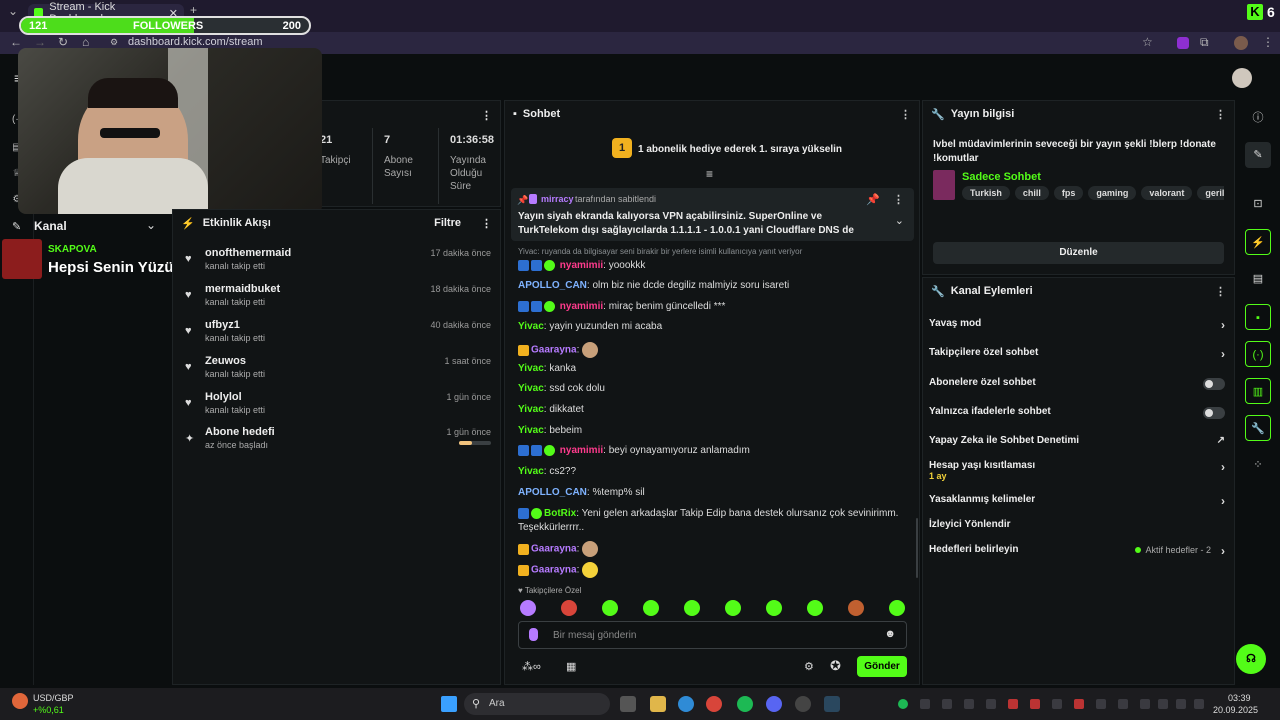  What do you see at coordinates (686, 704) in the screenshot?
I see `edge-icon` at bounding box center [686, 704].